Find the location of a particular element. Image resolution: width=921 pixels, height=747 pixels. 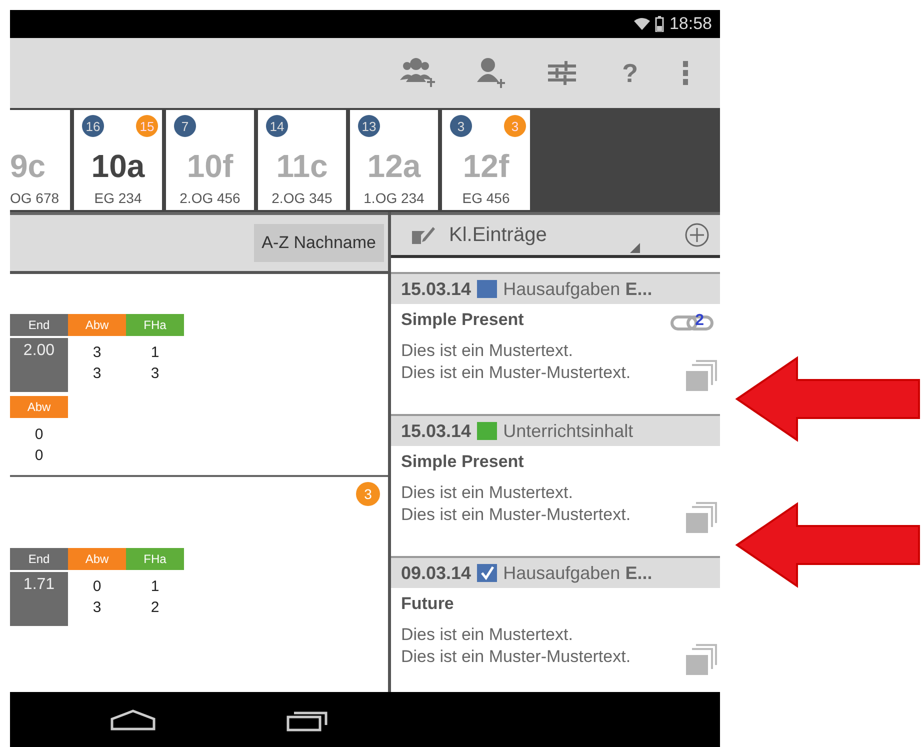

dropdown-corner-icon is located at coordinates (635, 248).